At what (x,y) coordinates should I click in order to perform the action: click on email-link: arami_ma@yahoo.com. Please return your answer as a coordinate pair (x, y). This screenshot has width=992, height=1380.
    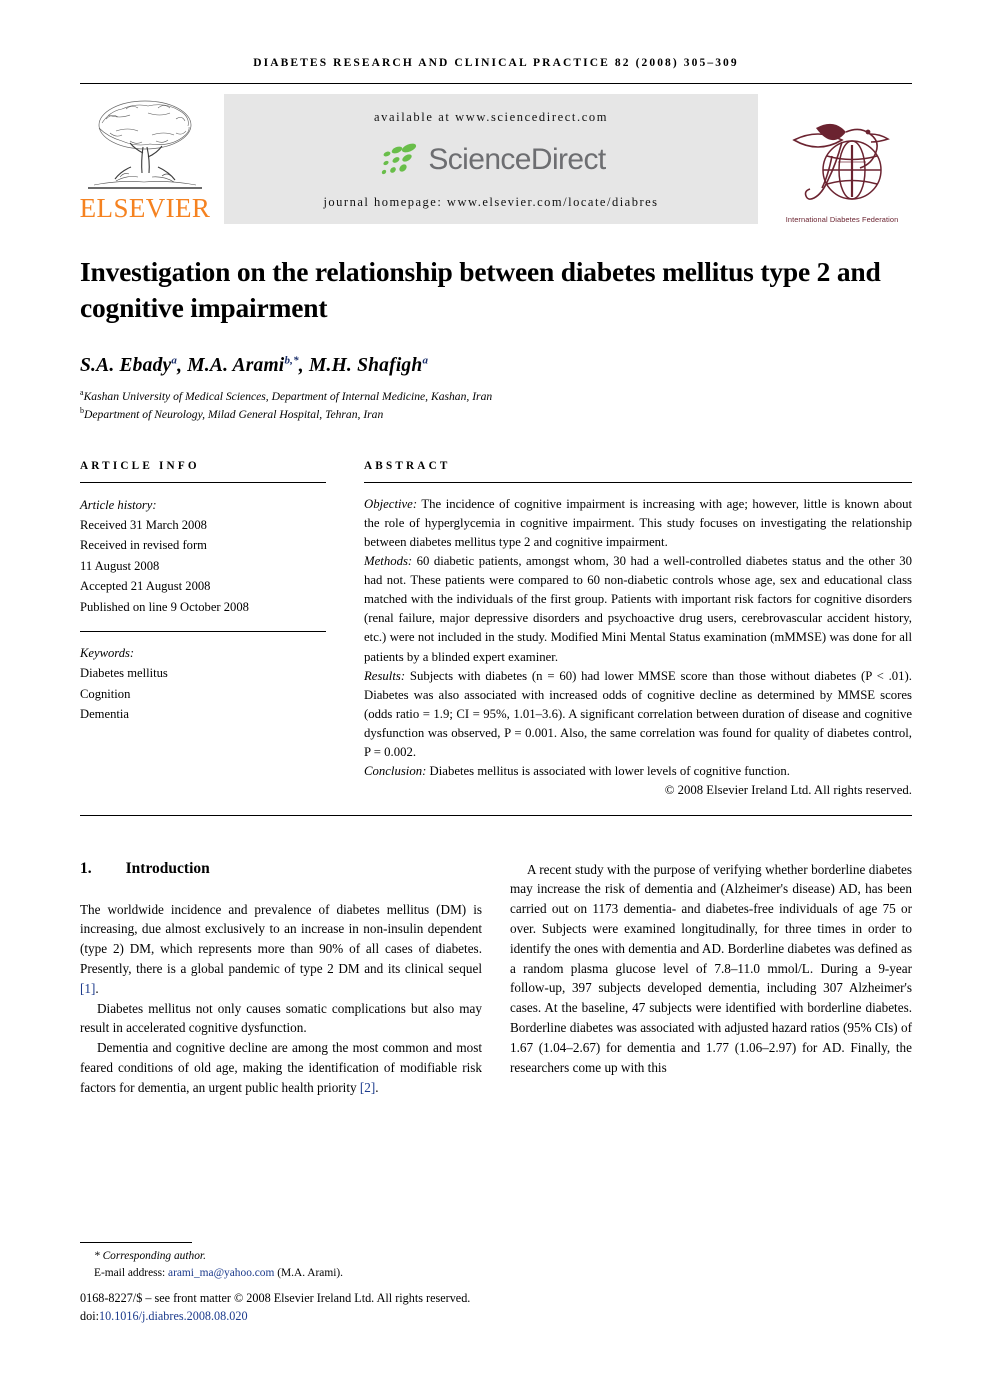
    Looking at the image, I should click on (221, 1273).